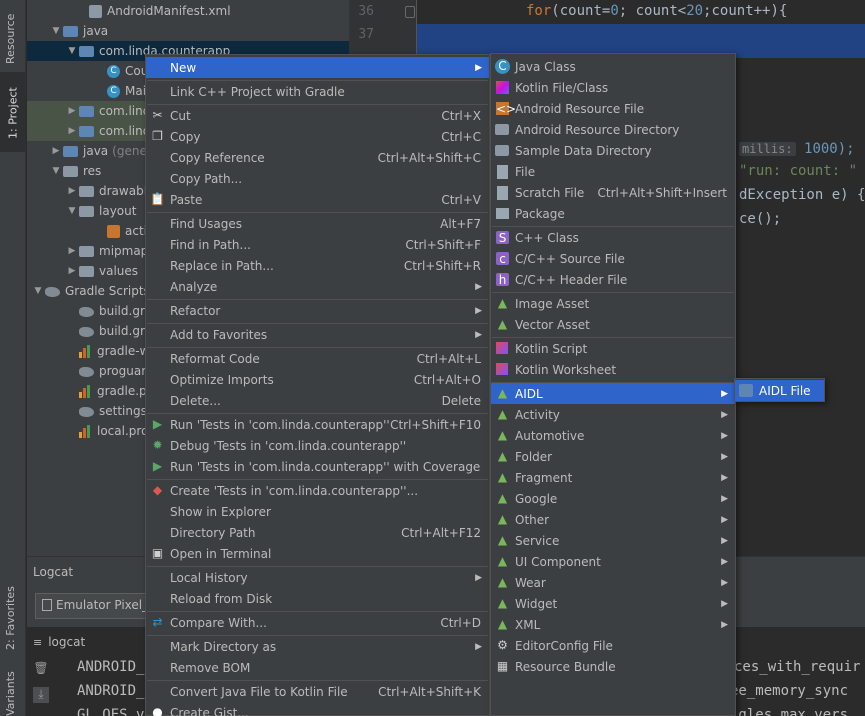 This screenshot has height=716, width=865. Describe the element at coordinates (502, 280) in the screenshot. I see `cpp-header-icon: h` at that location.